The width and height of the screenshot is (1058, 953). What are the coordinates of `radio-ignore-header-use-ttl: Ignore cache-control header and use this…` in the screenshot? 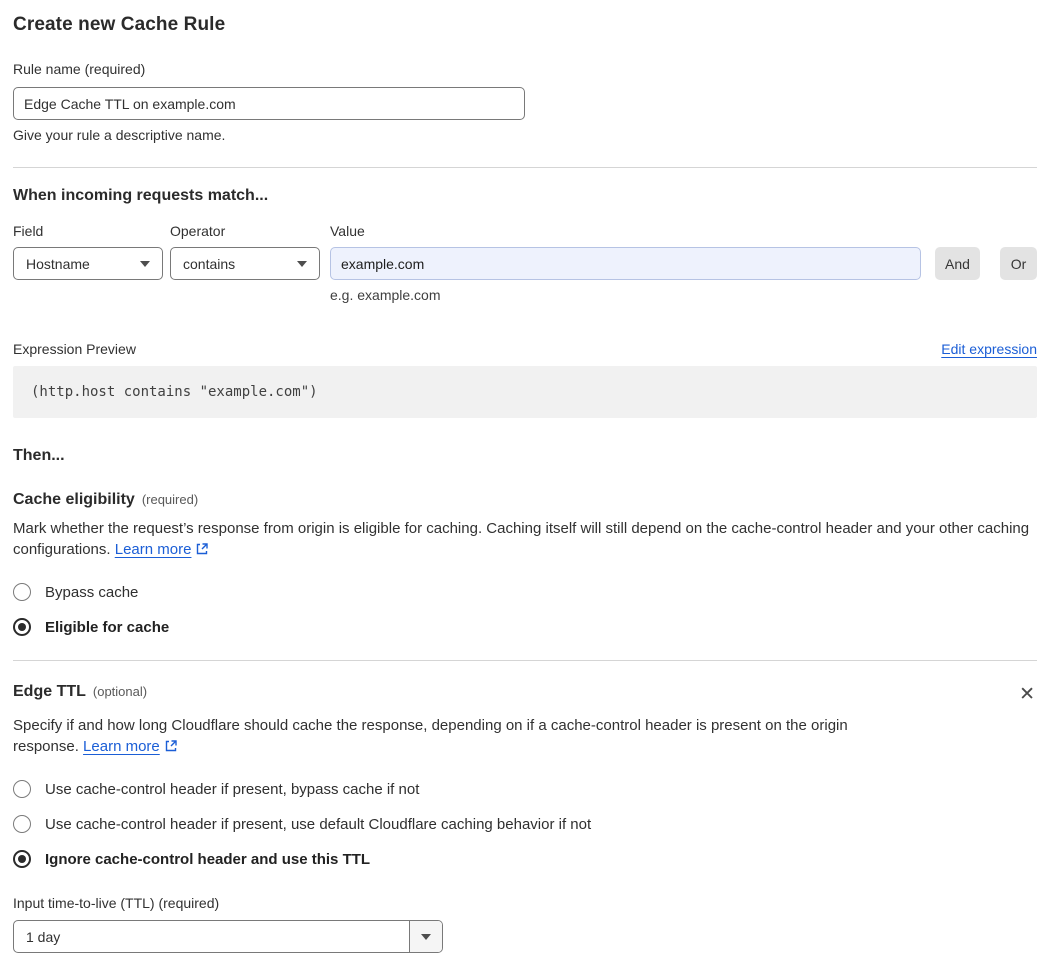 It's located at (525, 859).